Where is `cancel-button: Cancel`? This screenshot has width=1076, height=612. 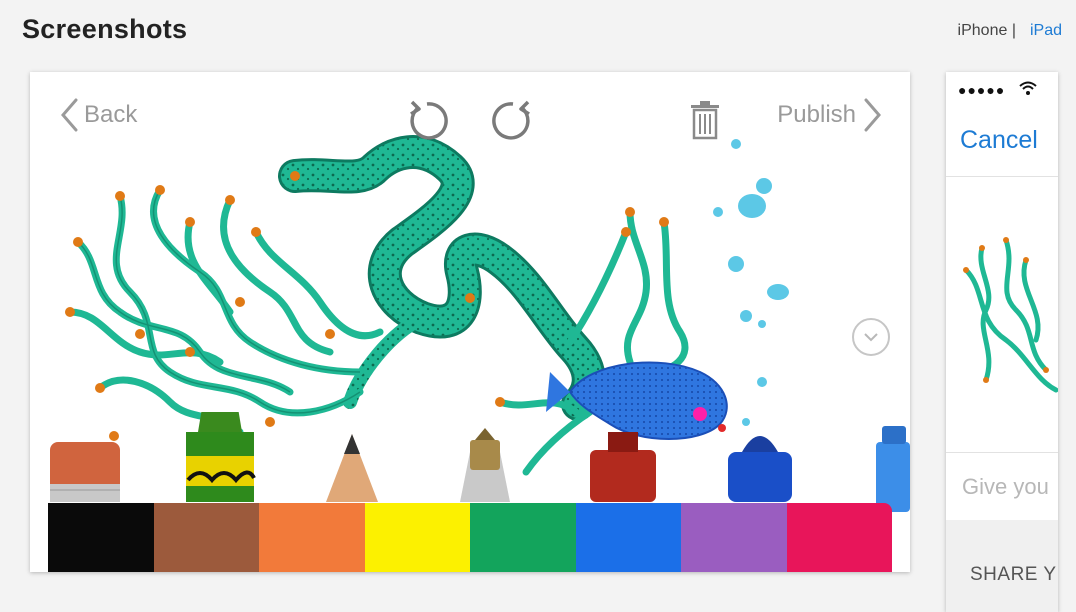
cancel-button: Cancel is located at coordinates (999, 140).